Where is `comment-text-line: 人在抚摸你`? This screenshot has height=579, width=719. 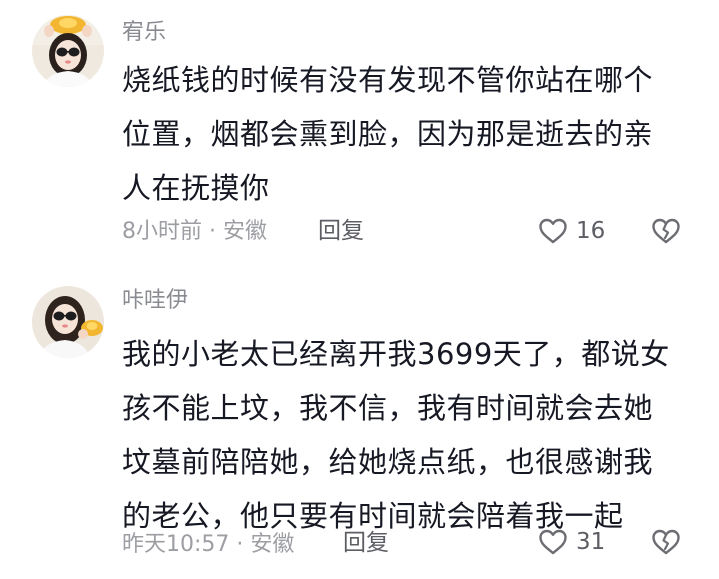
comment-text-line: 人在抚摸你 is located at coordinates (196, 188).